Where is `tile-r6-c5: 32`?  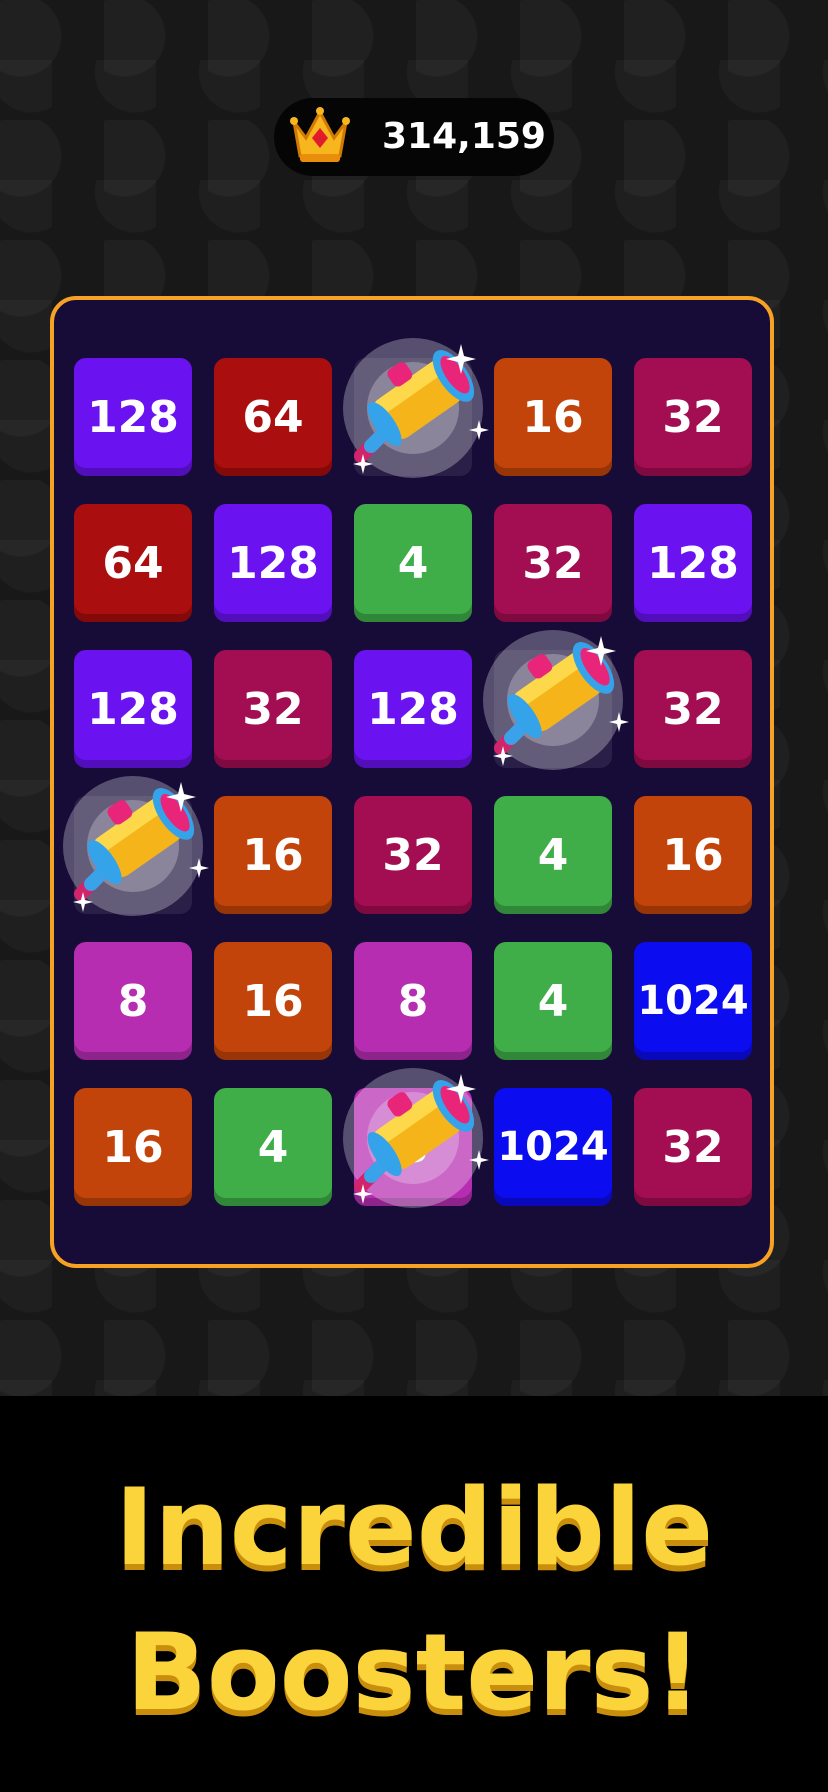
tile-r6-c5: 32 is located at coordinates (693, 1147).